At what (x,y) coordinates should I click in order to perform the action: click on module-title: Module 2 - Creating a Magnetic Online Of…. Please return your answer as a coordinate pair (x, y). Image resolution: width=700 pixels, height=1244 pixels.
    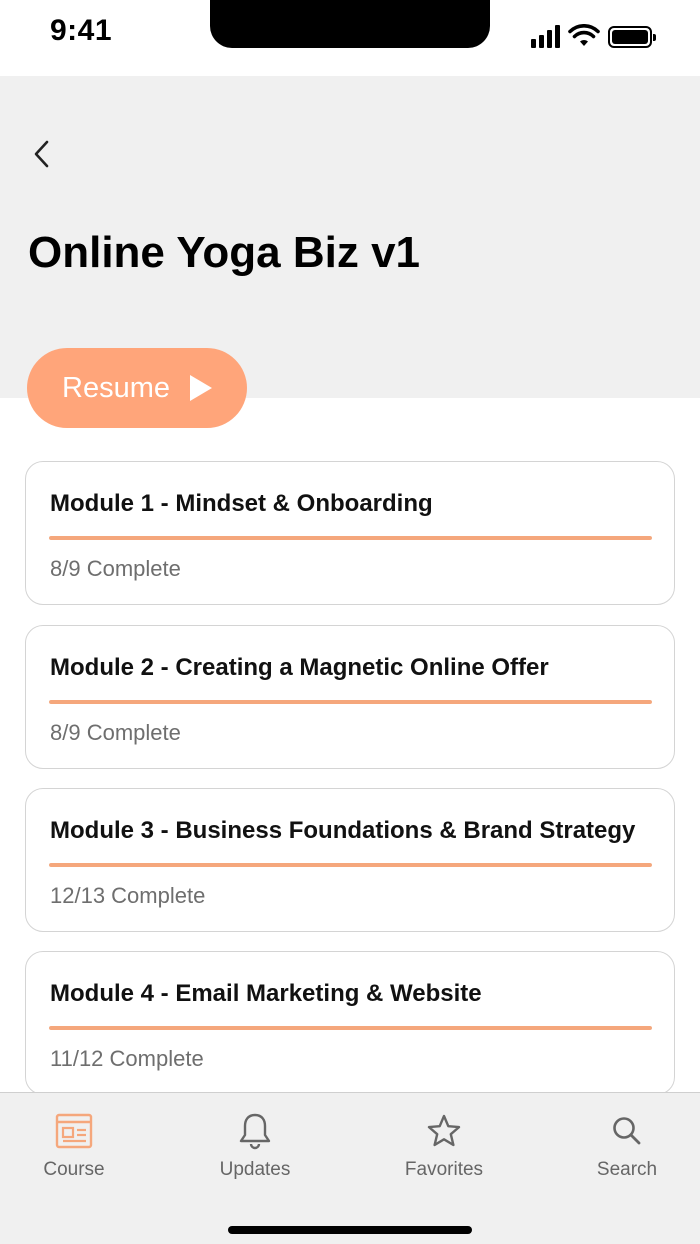
    Looking at the image, I should click on (299, 667).